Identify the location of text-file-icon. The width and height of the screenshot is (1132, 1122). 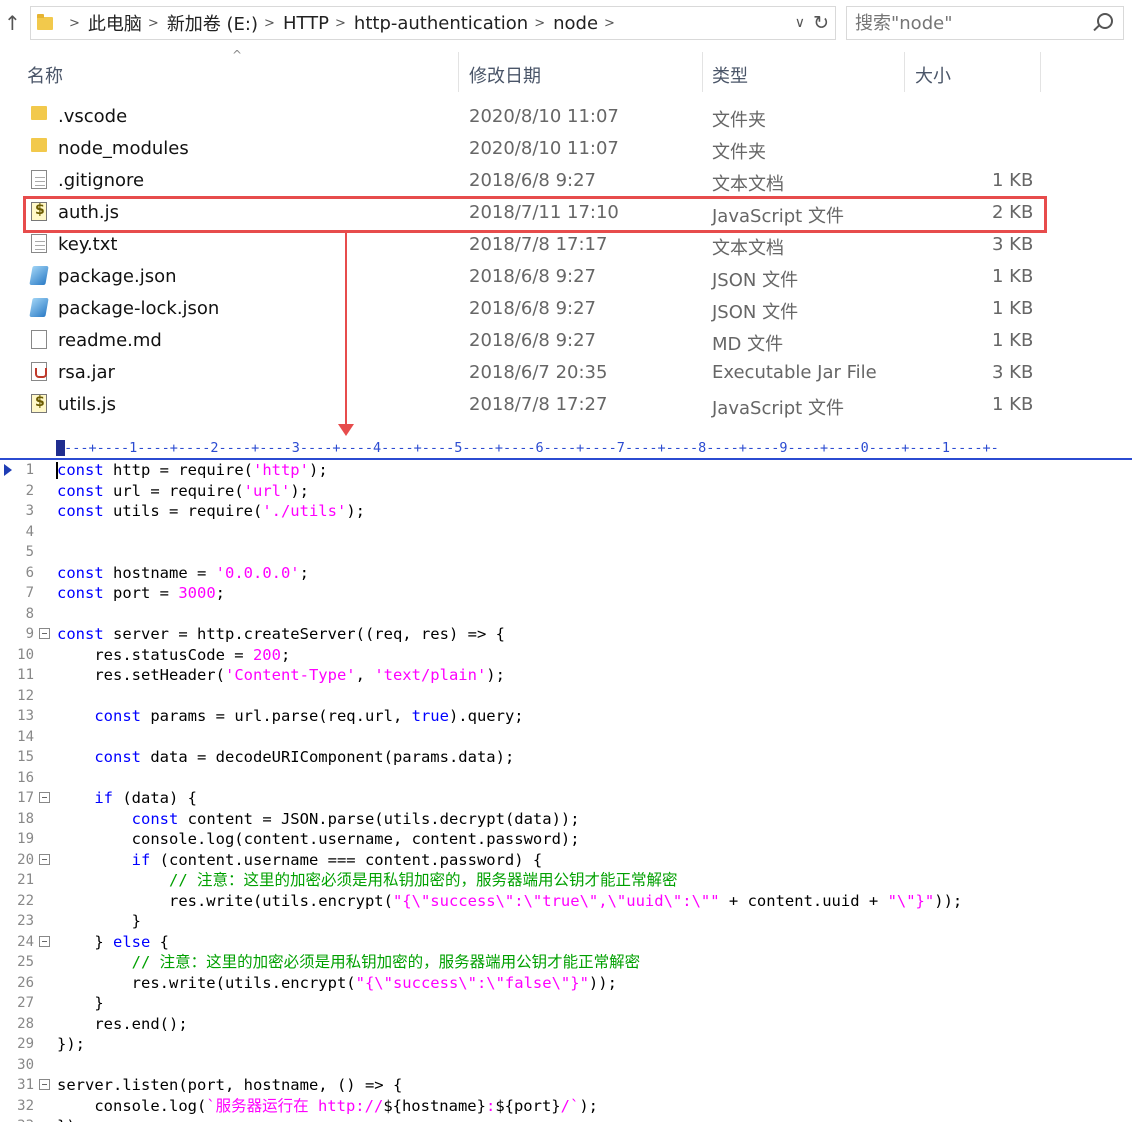
(39, 179).